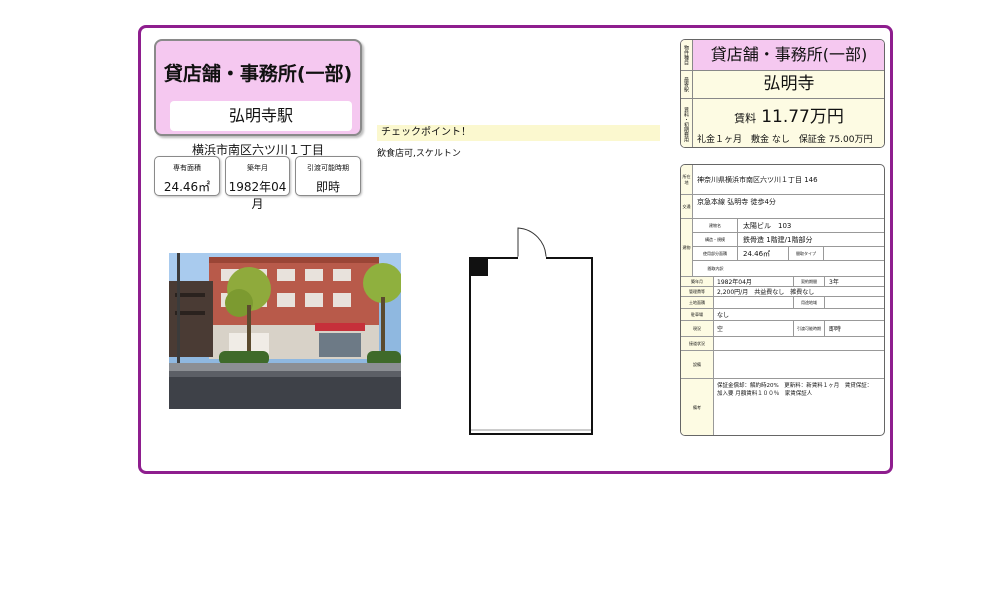  What do you see at coordinates (697, 314) in the screenshot?
I see `detail-label-parking: 駐車場` at bounding box center [697, 314].